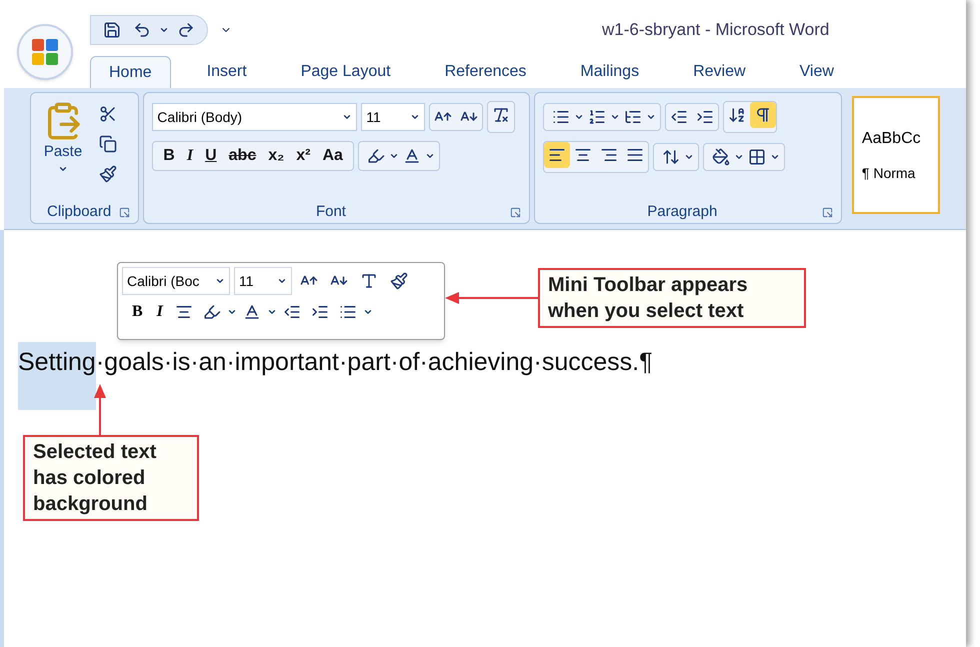 The height and width of the screenshot is (647, 980). Describe the element at coordinates (79, 212) in the screenshot. I see `group-label: Clipboard` at that location.